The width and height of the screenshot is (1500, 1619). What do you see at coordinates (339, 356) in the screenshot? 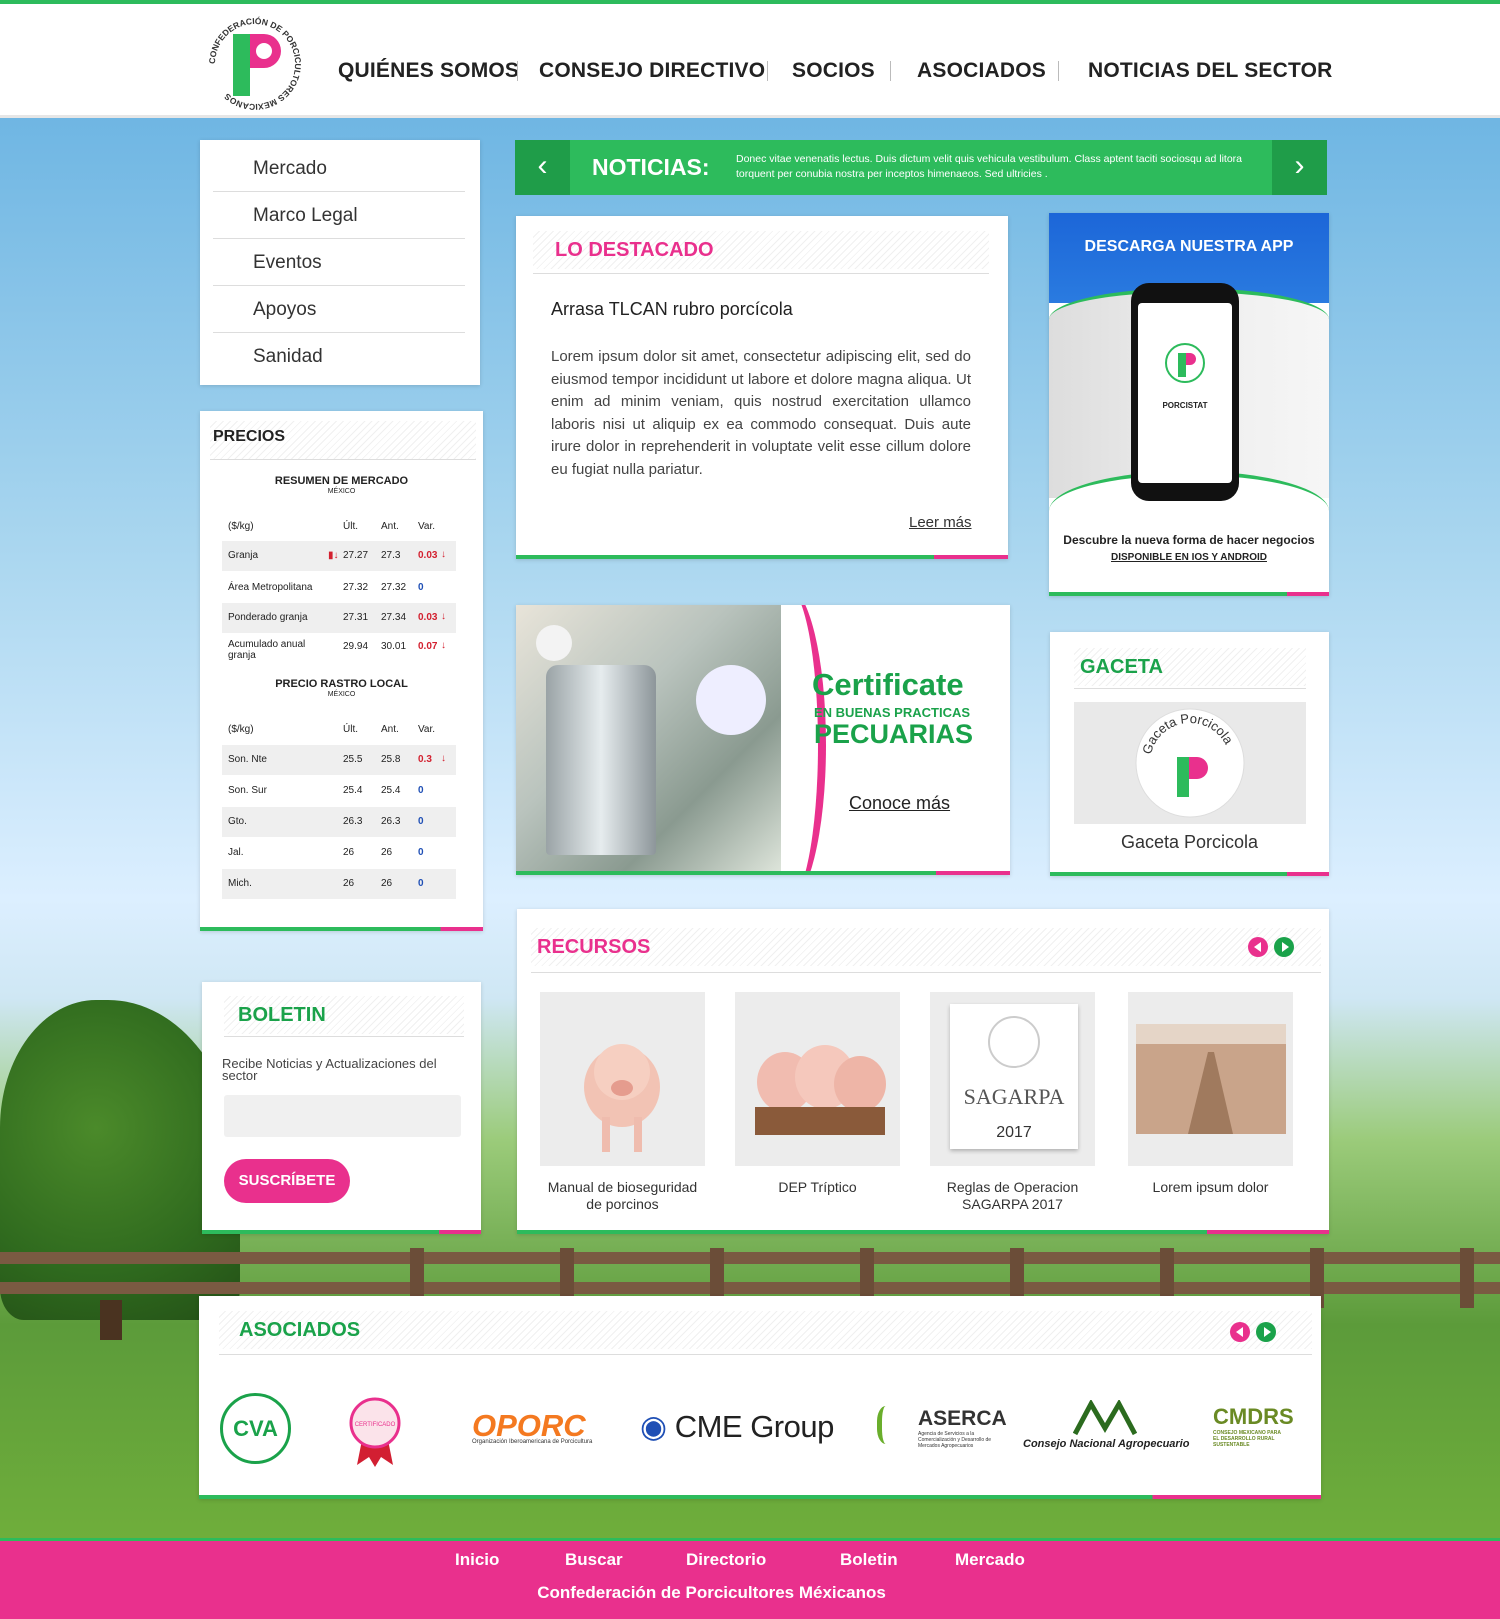
I see `side-menu-item-sanidad: Sanidad` at bounding box center [339, 356].